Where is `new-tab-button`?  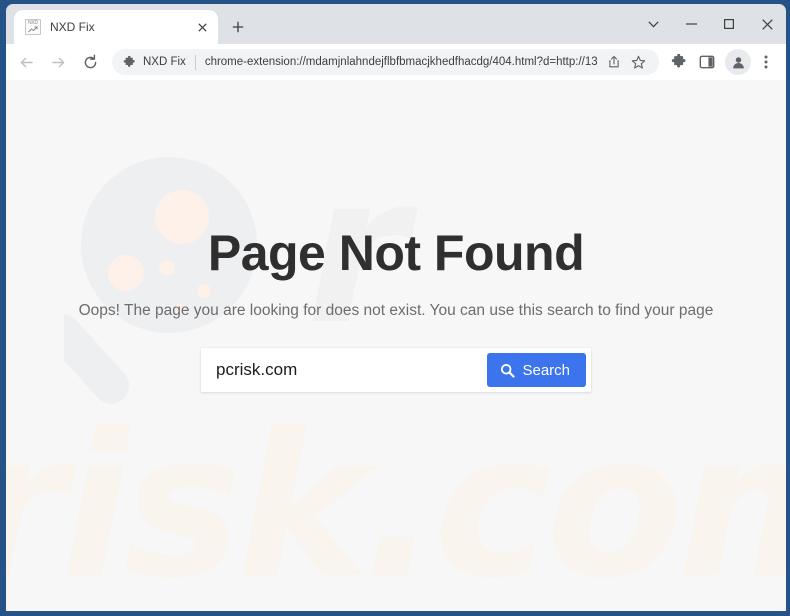 new-tab-button is located at coordinates (238, 27).